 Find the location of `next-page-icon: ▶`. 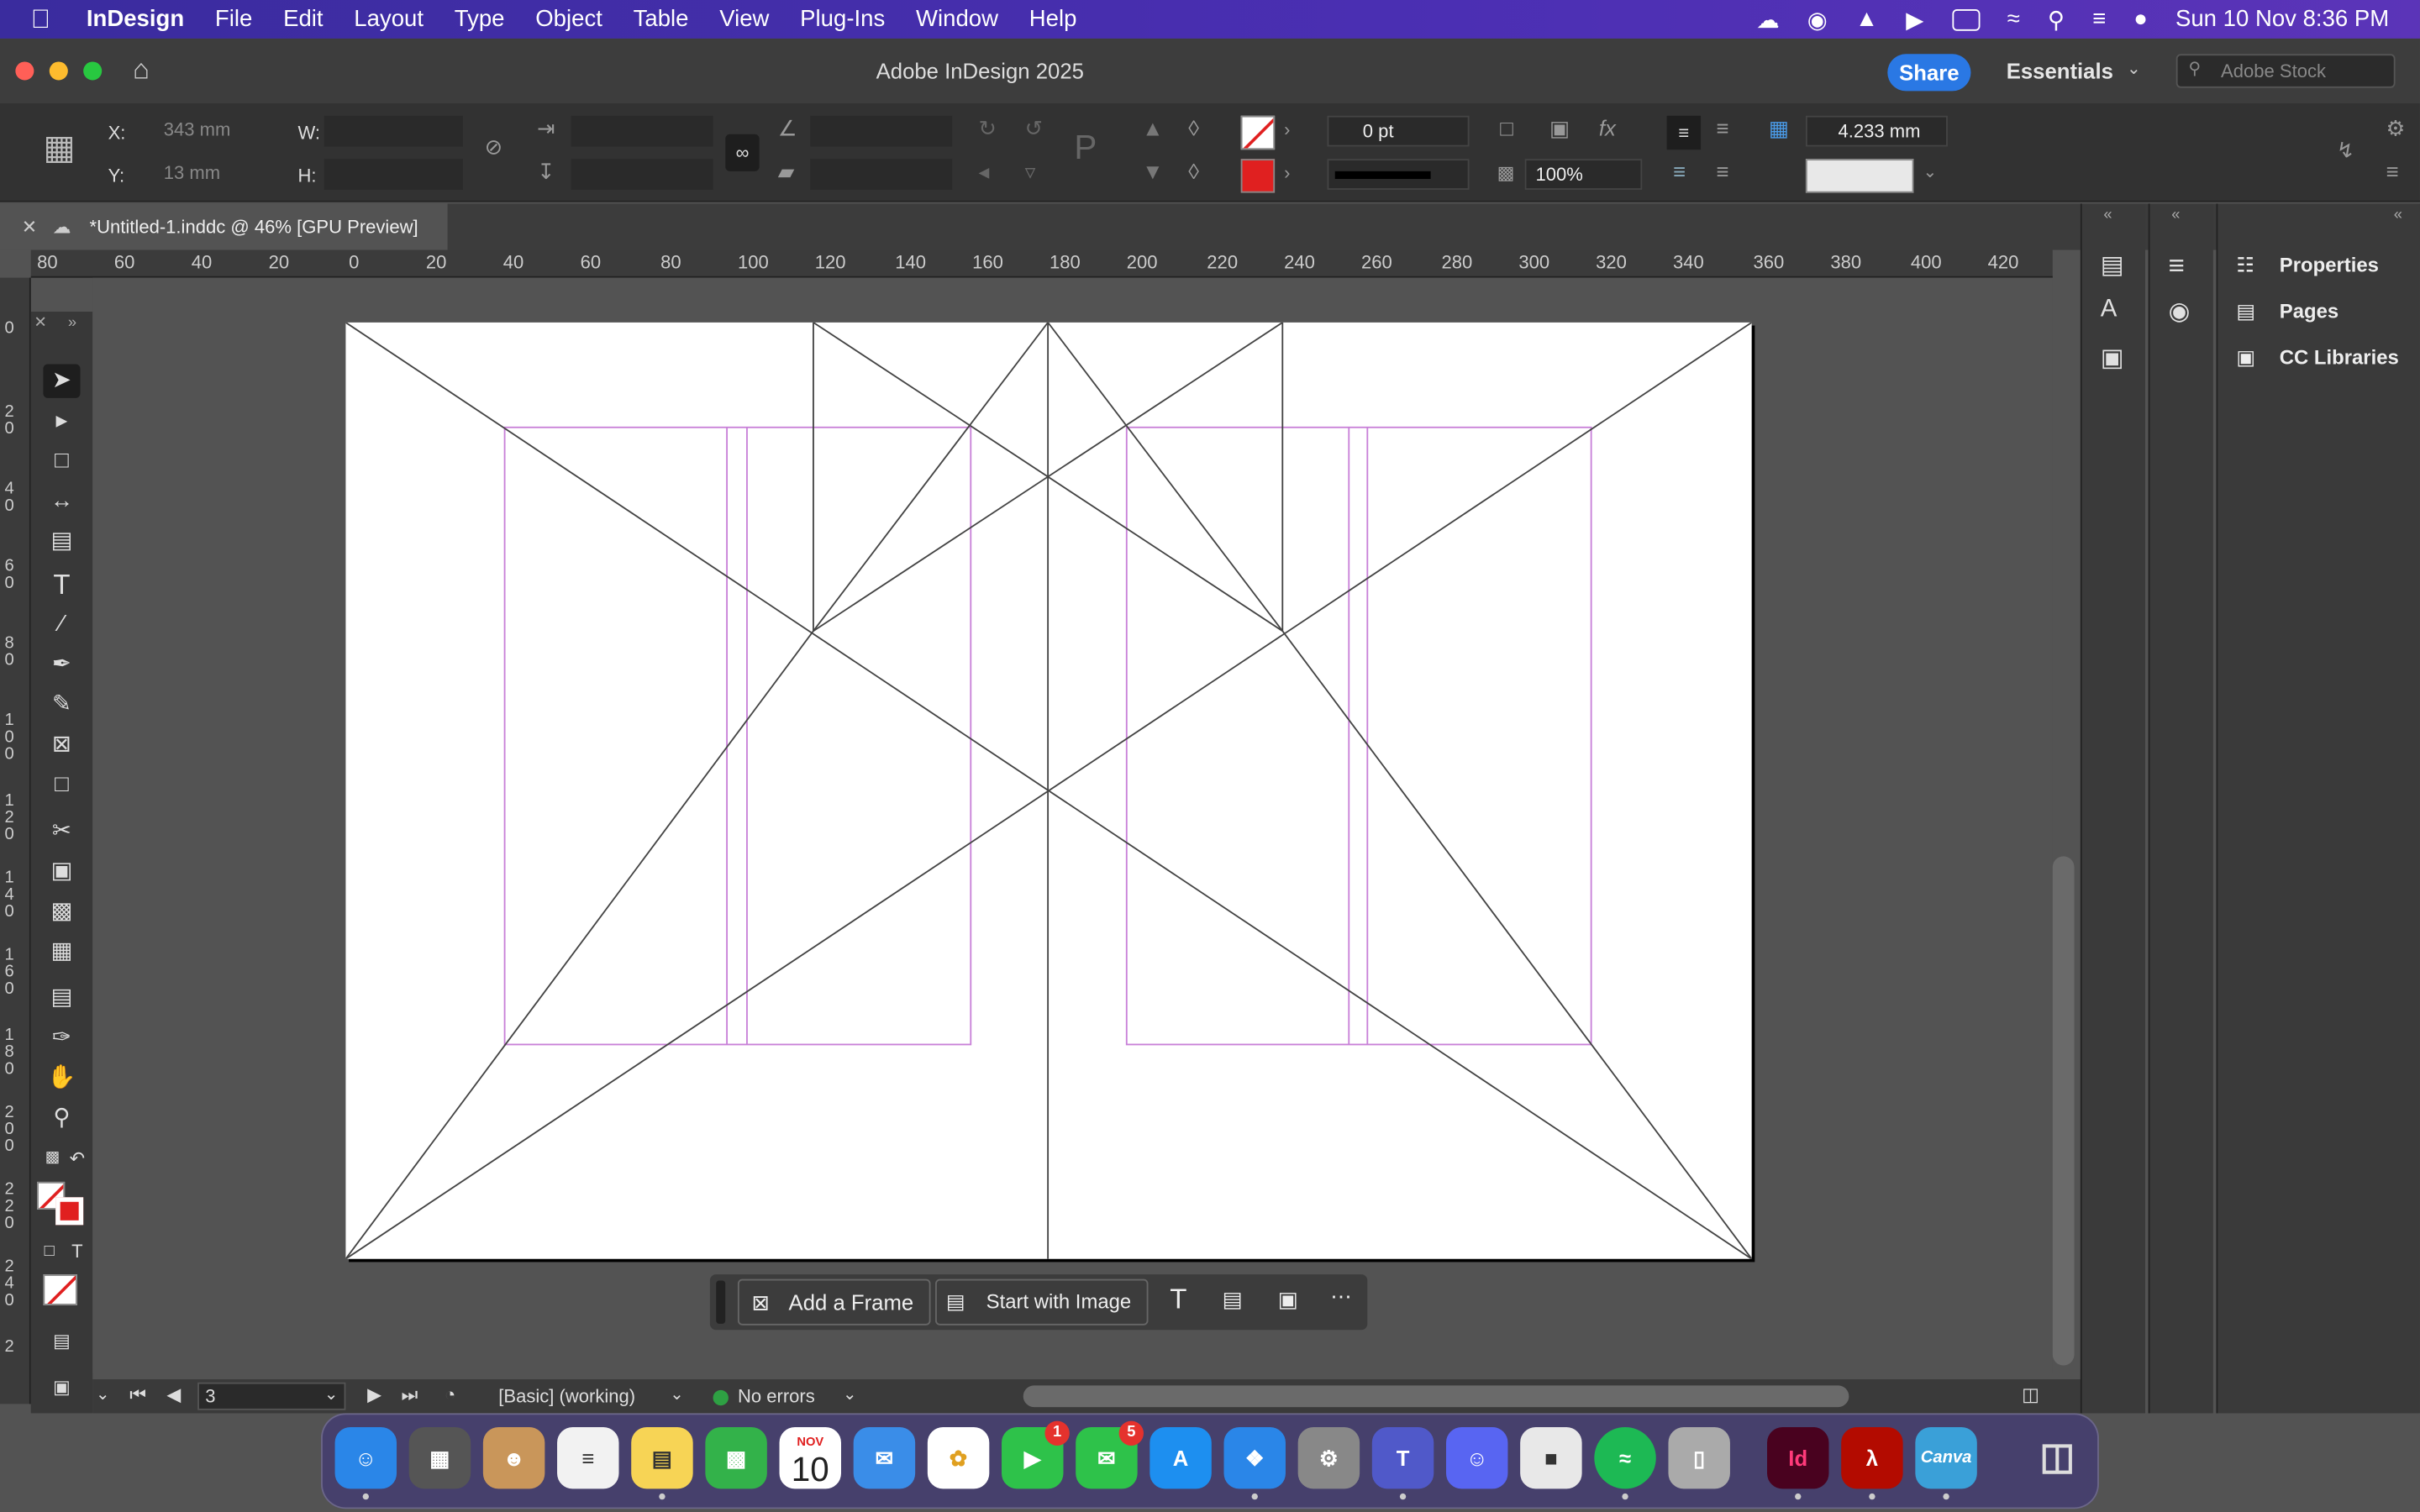

next-page-icon: ▶ is located at coordinates (374, 1395).